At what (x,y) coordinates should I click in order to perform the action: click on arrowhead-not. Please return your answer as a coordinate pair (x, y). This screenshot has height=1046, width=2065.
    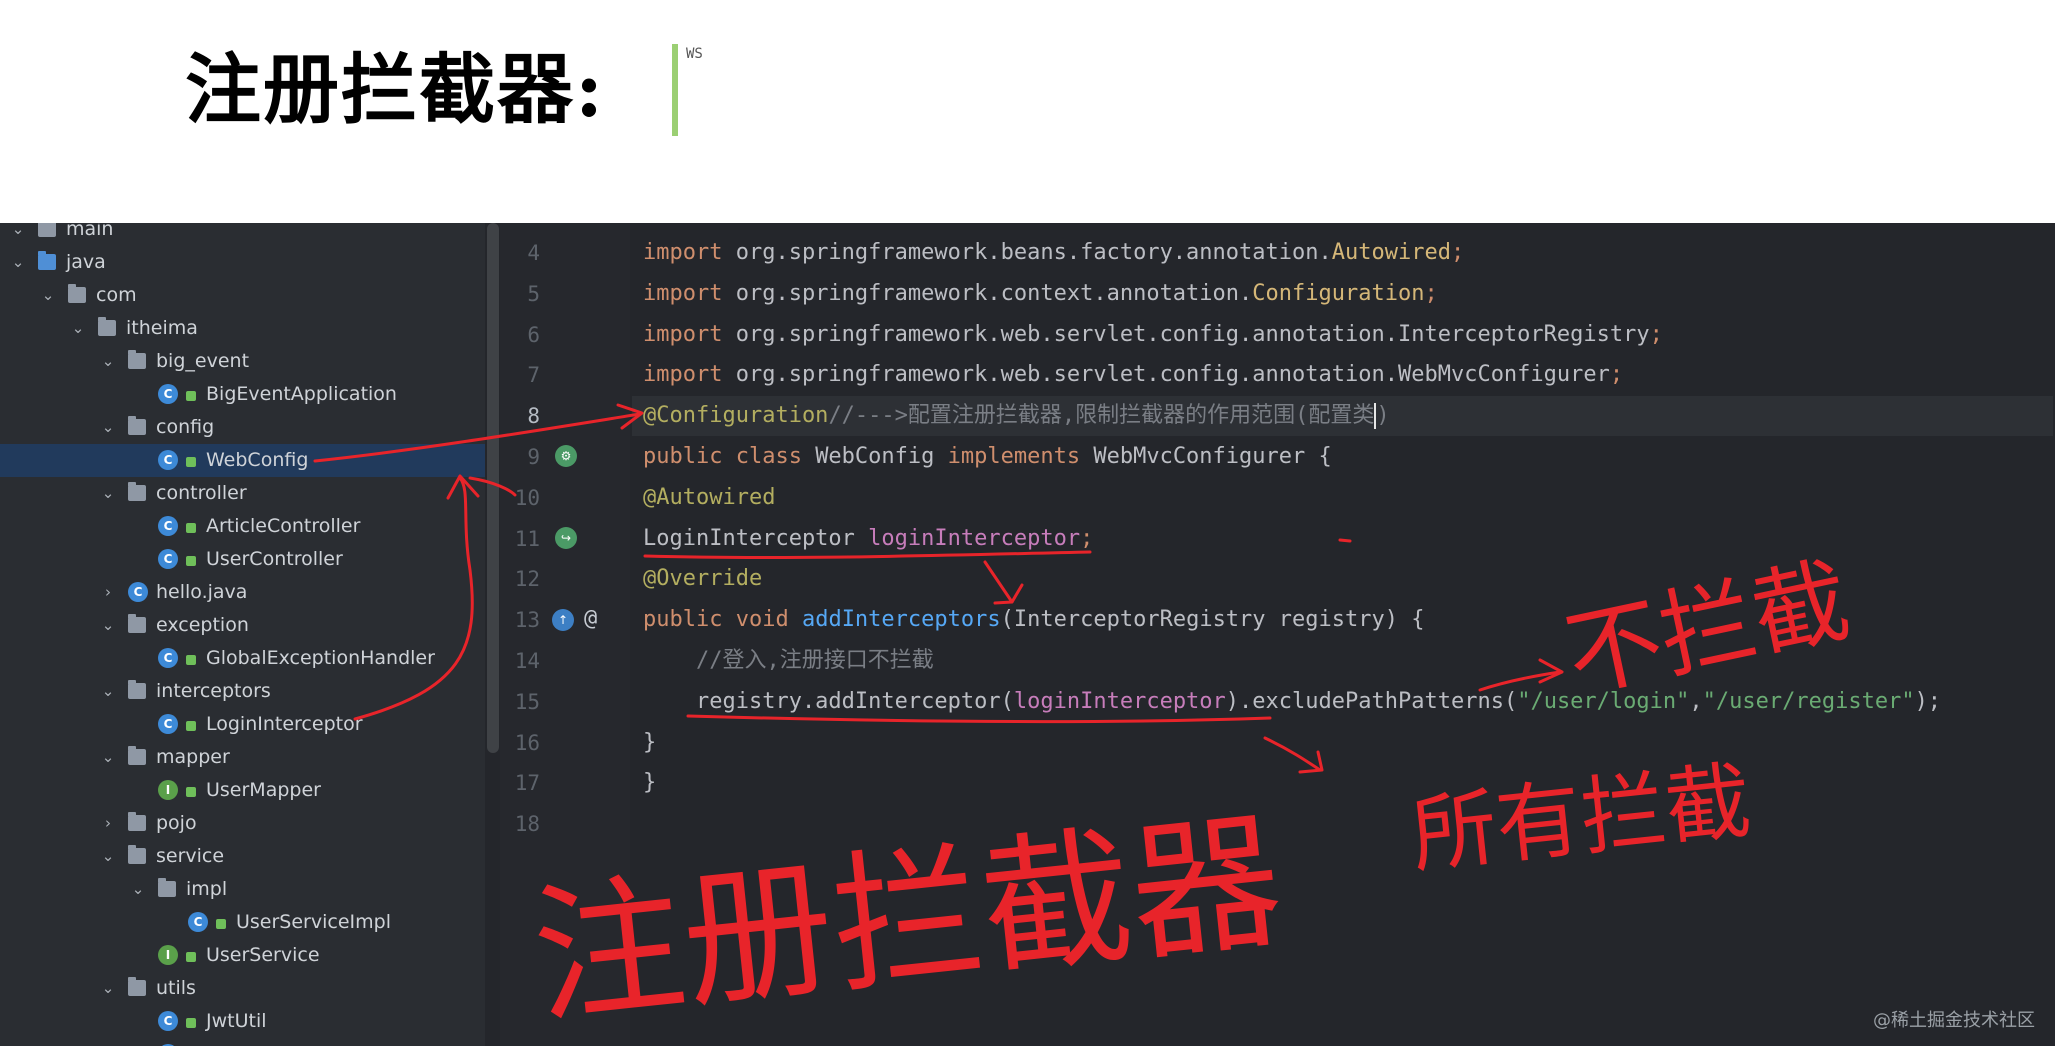
    Looking at the image, I should click on (1551, 671).